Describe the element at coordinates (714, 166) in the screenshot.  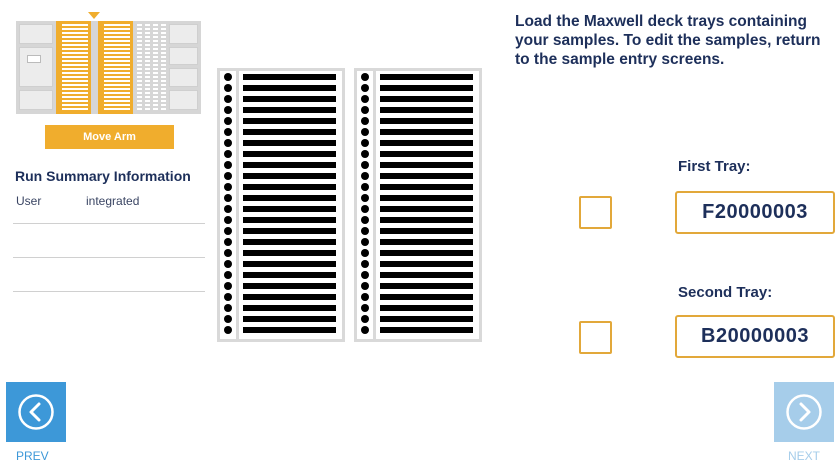
I see `first-tray-label: First Tray:` at that location.